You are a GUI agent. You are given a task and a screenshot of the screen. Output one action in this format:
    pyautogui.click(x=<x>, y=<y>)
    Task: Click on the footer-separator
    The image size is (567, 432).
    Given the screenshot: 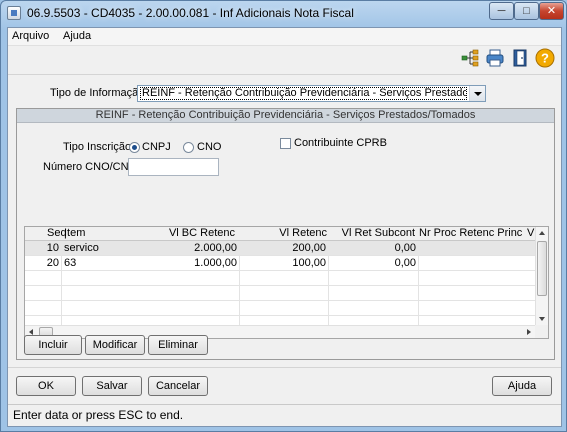 What is the action you would take?
    pyautogui.click(x=284, y=367)
    